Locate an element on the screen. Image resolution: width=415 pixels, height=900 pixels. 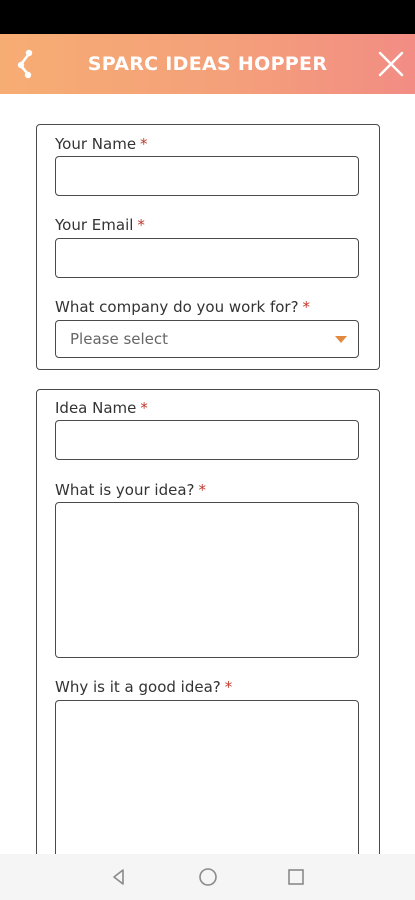
recents-square-icon is located at coordinates (296, 877).